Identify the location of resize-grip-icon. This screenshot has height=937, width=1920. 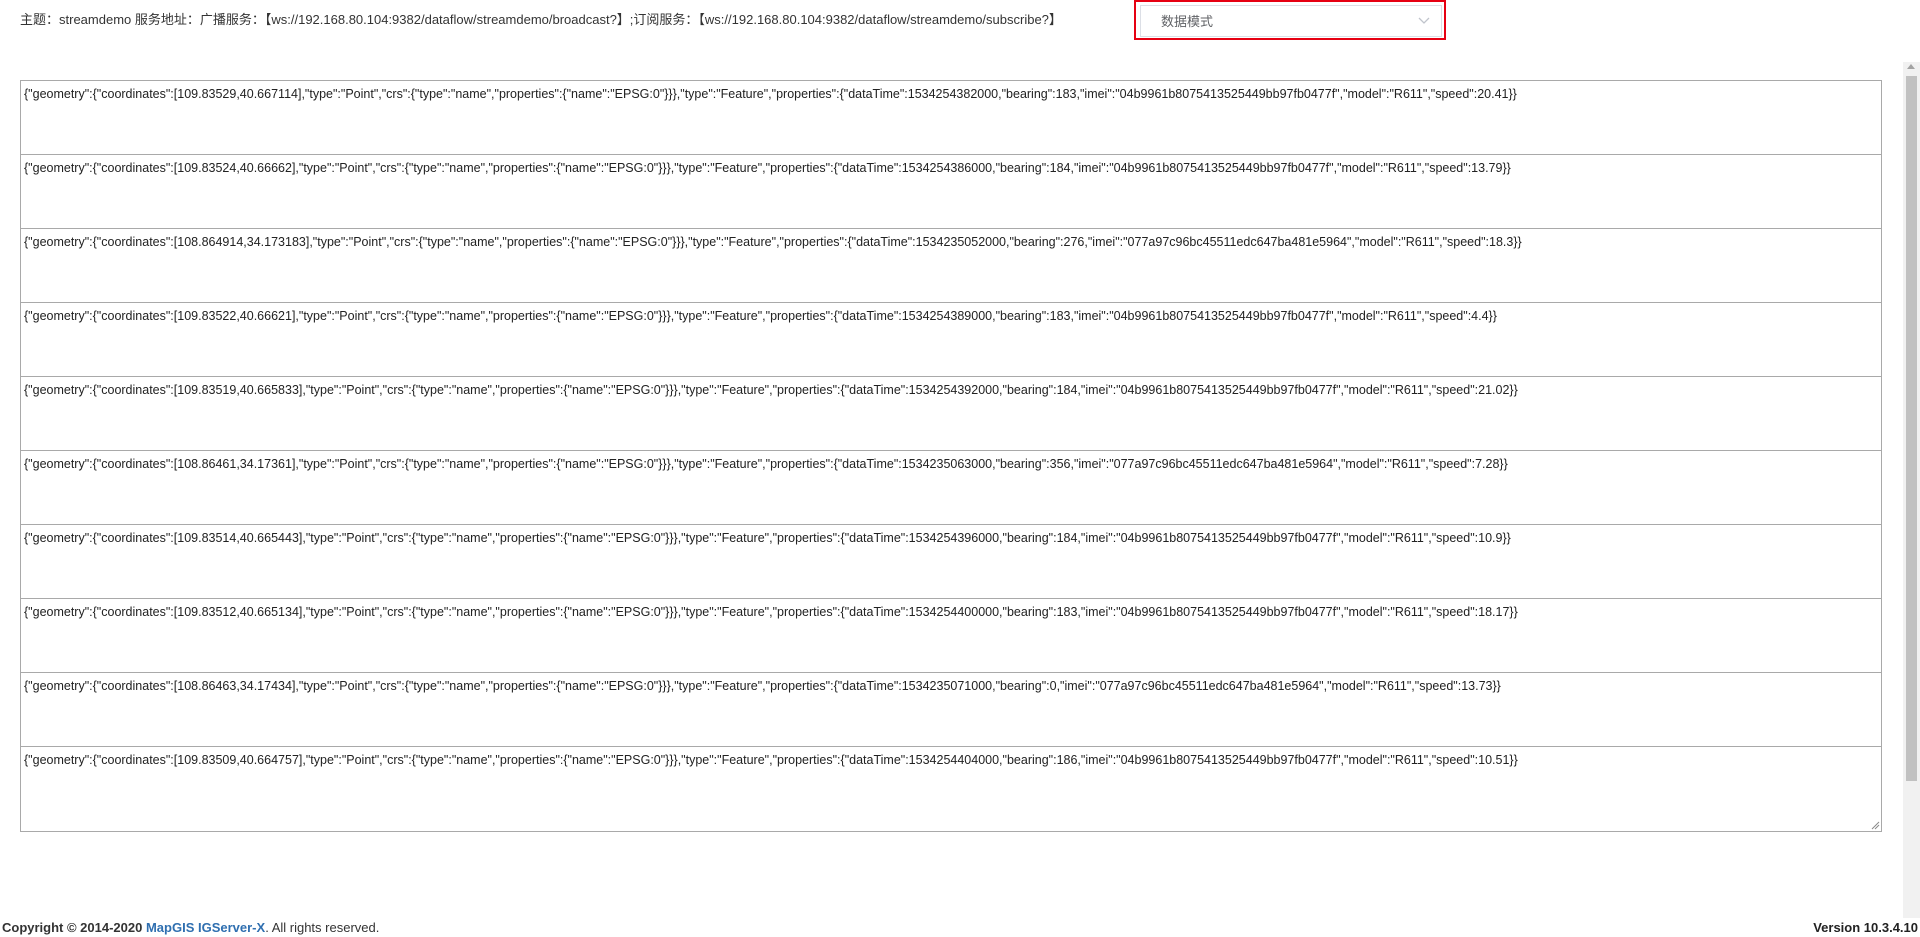
(1875, 825).